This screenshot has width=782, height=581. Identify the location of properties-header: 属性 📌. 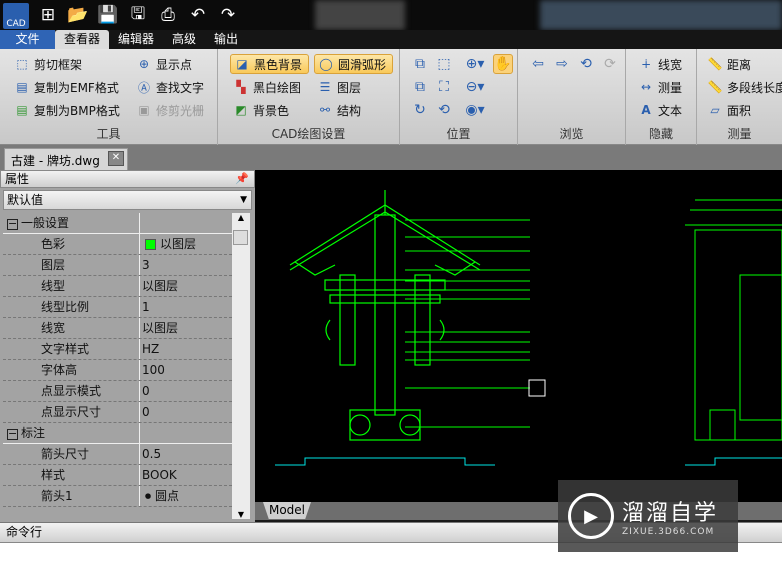
(127, 179).